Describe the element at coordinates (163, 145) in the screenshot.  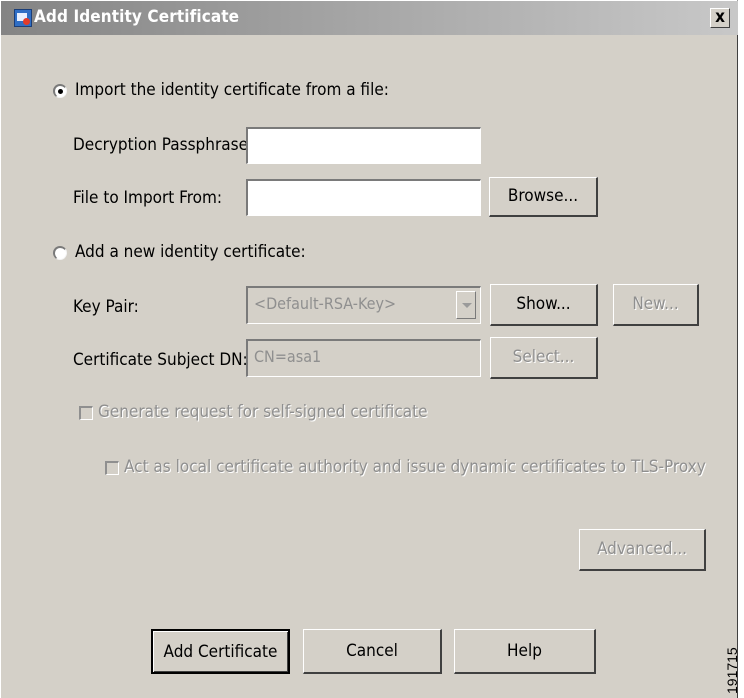
I see `decryption-passphrase-label: Decryption Passphrase:` at that location.